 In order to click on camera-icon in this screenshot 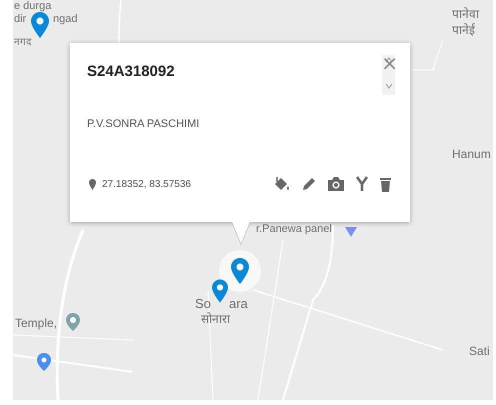, I will do `click(336, 184)`.